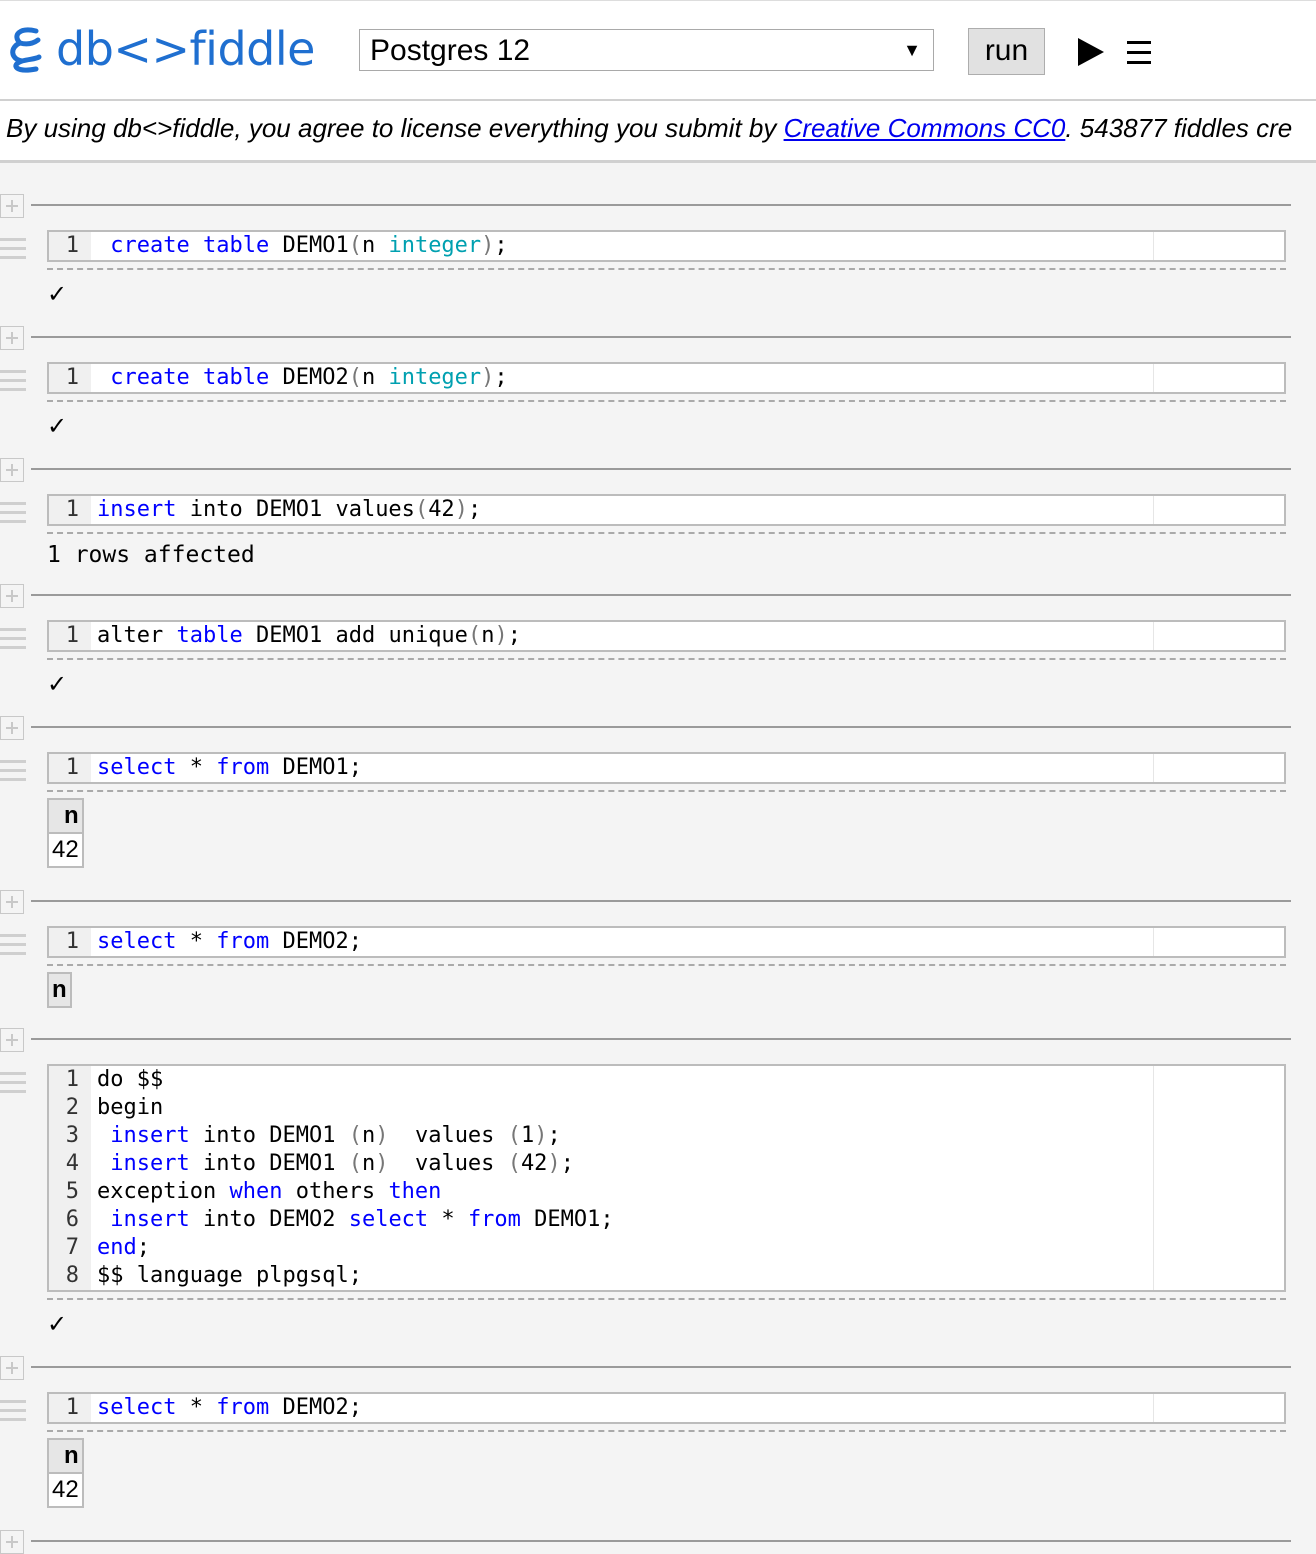 Image resolution: width=1316 pixels, height=1554 pixels. What do you see at coordinates (1179, 128) in the screenshot?
I see `notice-suffix: . 543877 fiddles cre` at bounding box center [1179, 128].